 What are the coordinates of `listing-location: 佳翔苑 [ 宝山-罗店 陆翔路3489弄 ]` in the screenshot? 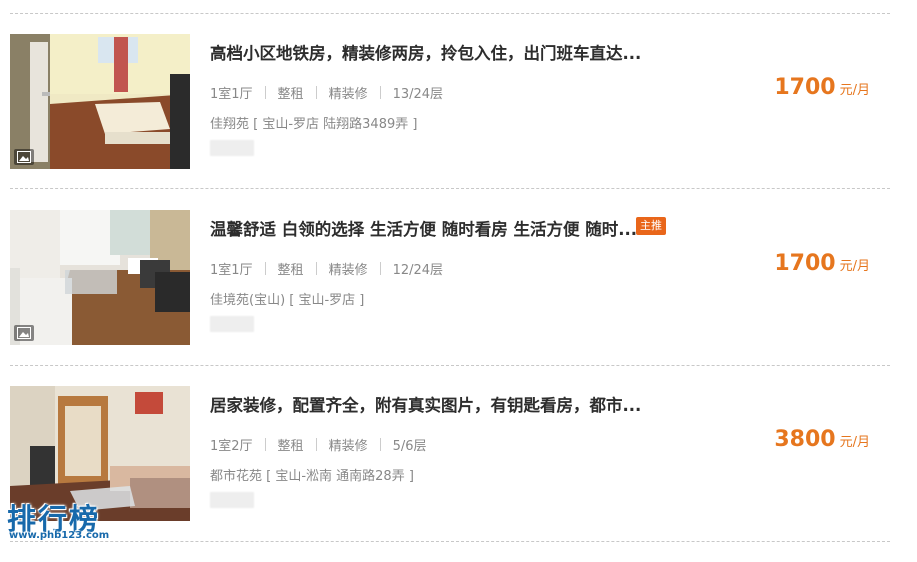 It's located at (313, 122).